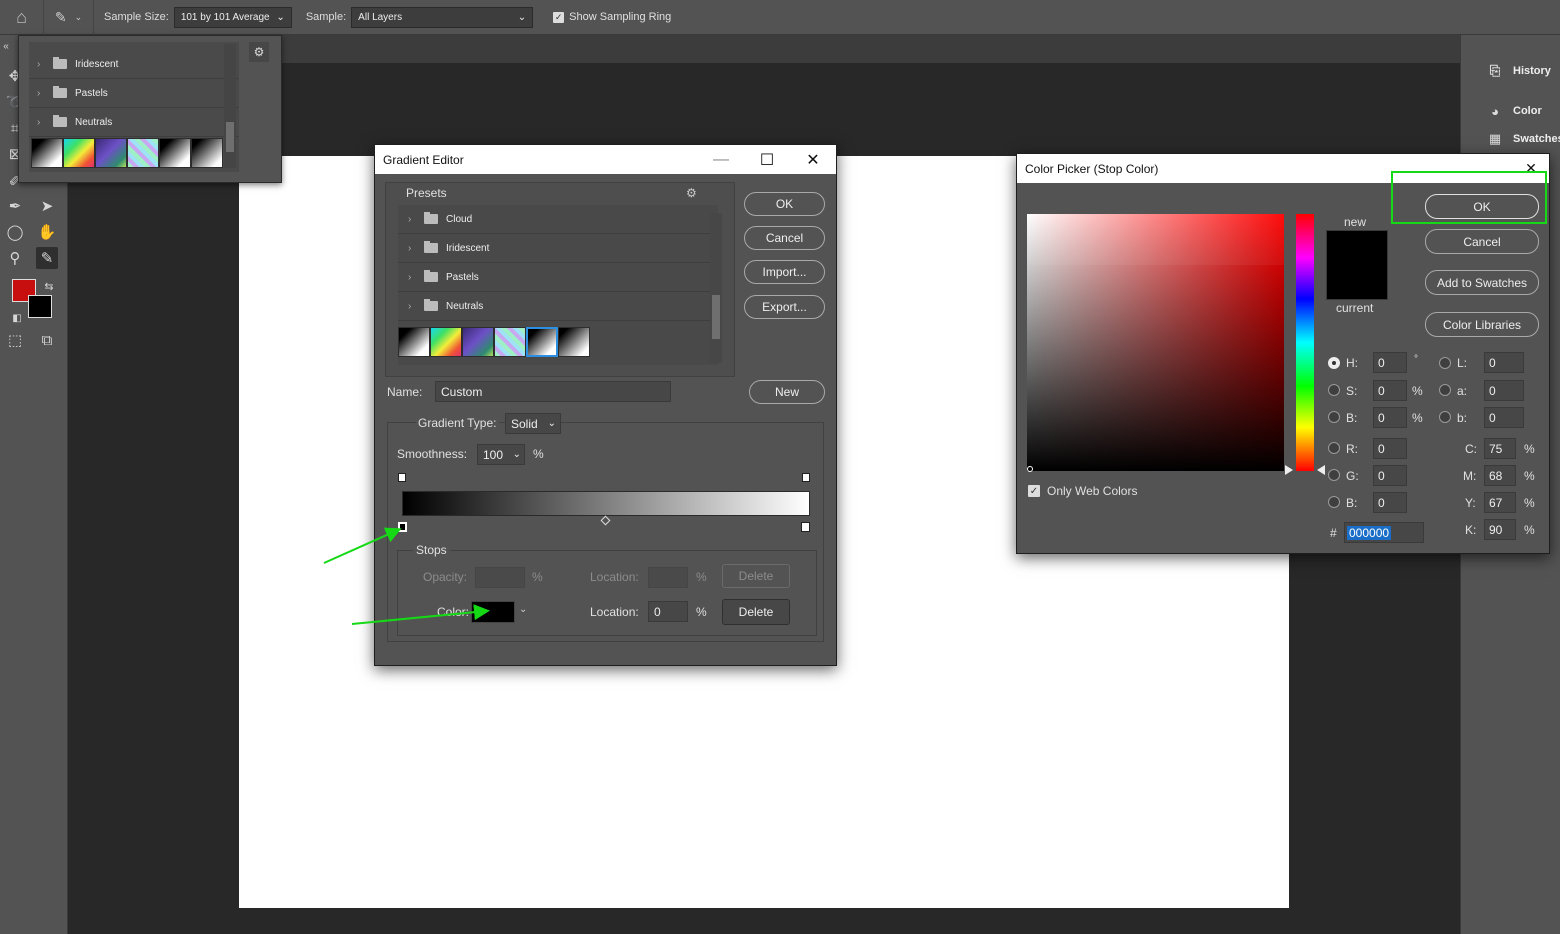  What do you see at coordinates (805, 527) in the screenshot?
I see `color-stop-right` at bounding box center [805, 527].